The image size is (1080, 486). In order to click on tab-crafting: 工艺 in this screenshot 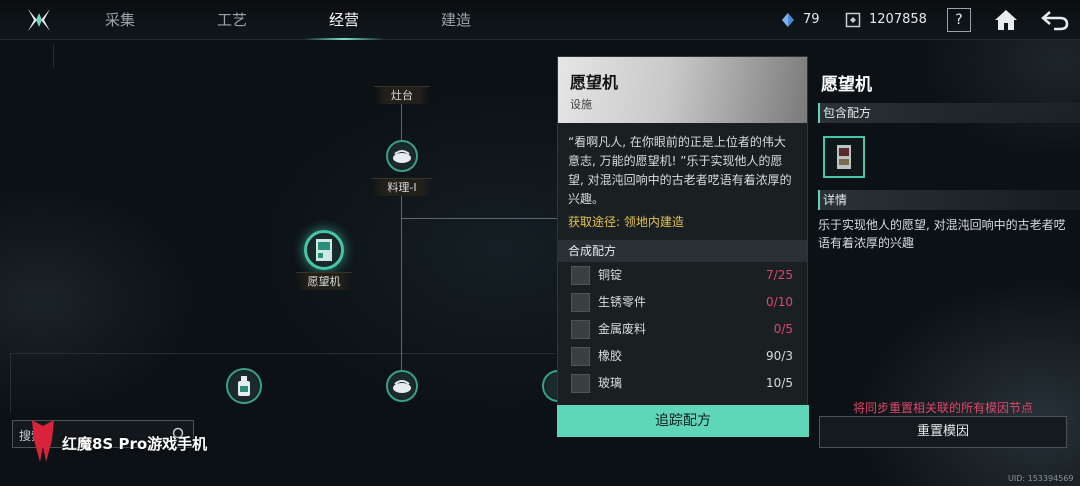, I will do `click(232, 20)`.